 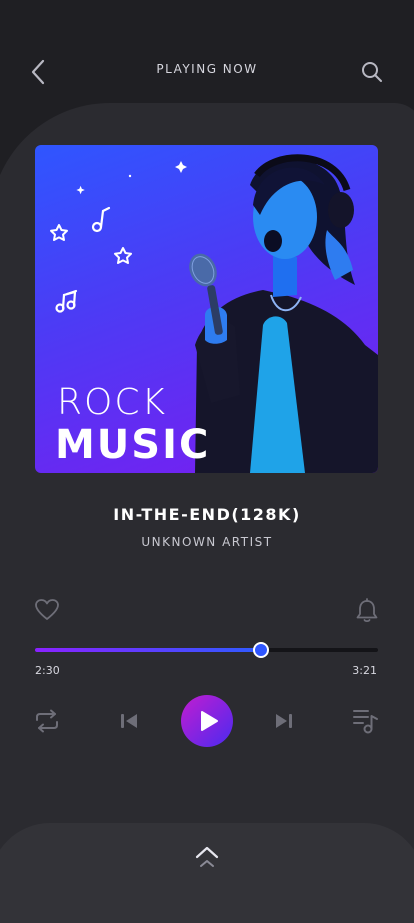 I want to click on total-time: 3:21, so click(x=364, y=670).